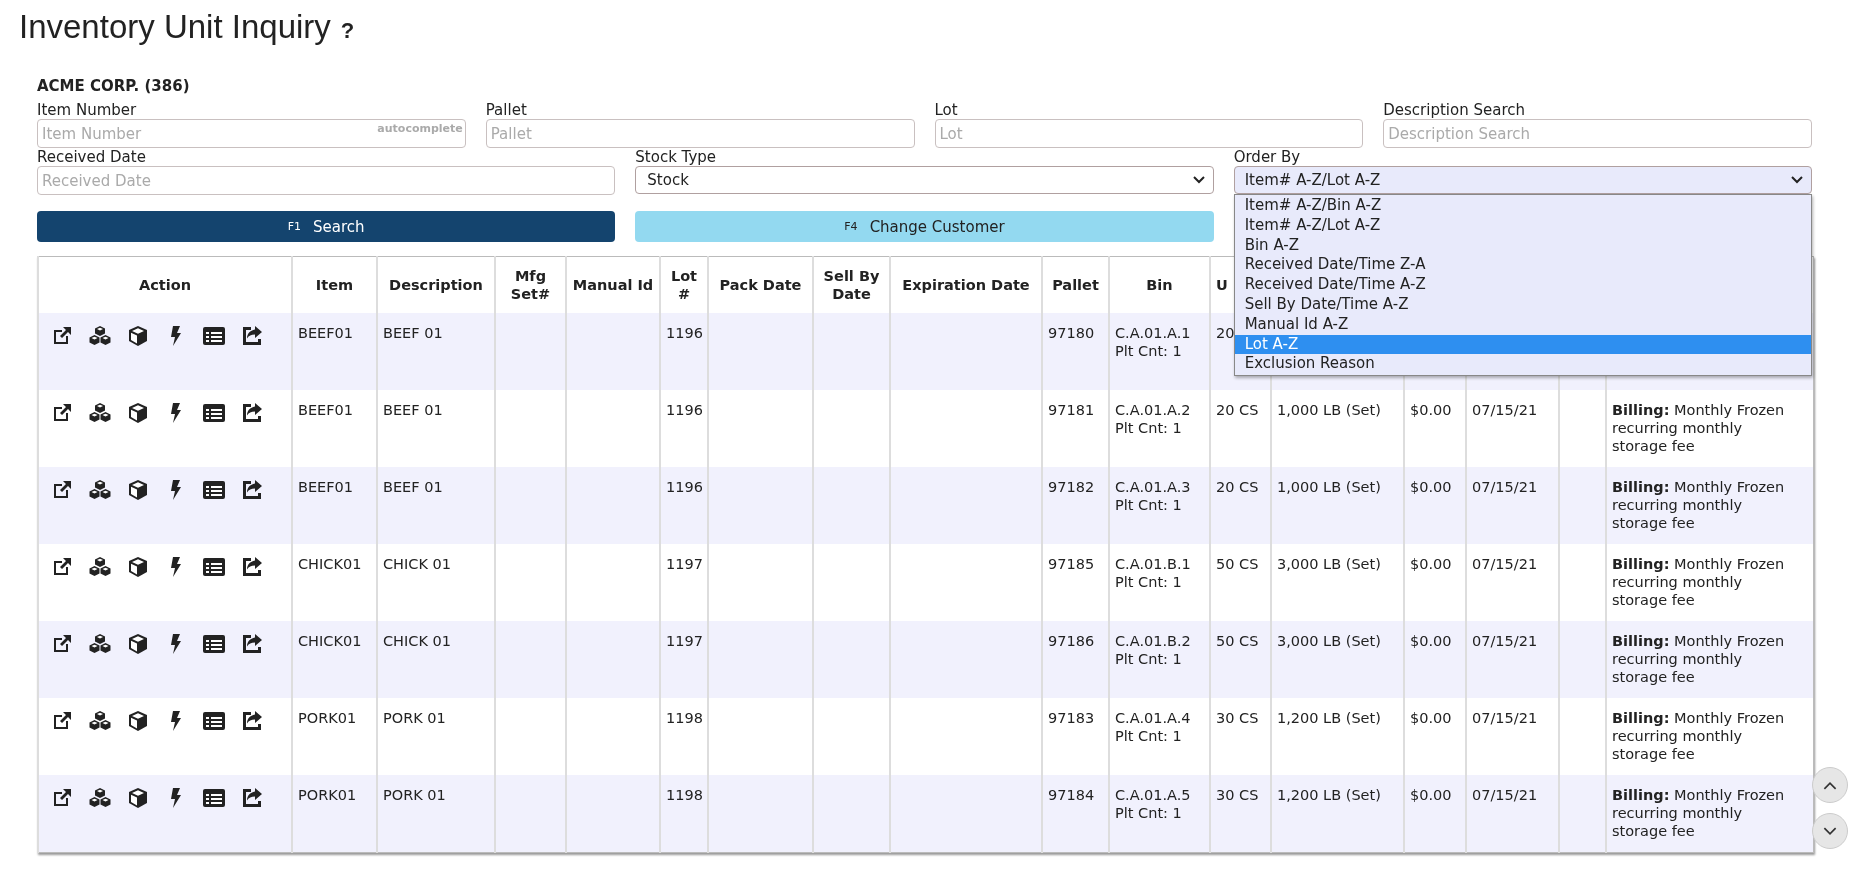  Describe the element at coordinates (700, 133) in the screenshot. I see `pallet-field: Pallet` at that location.